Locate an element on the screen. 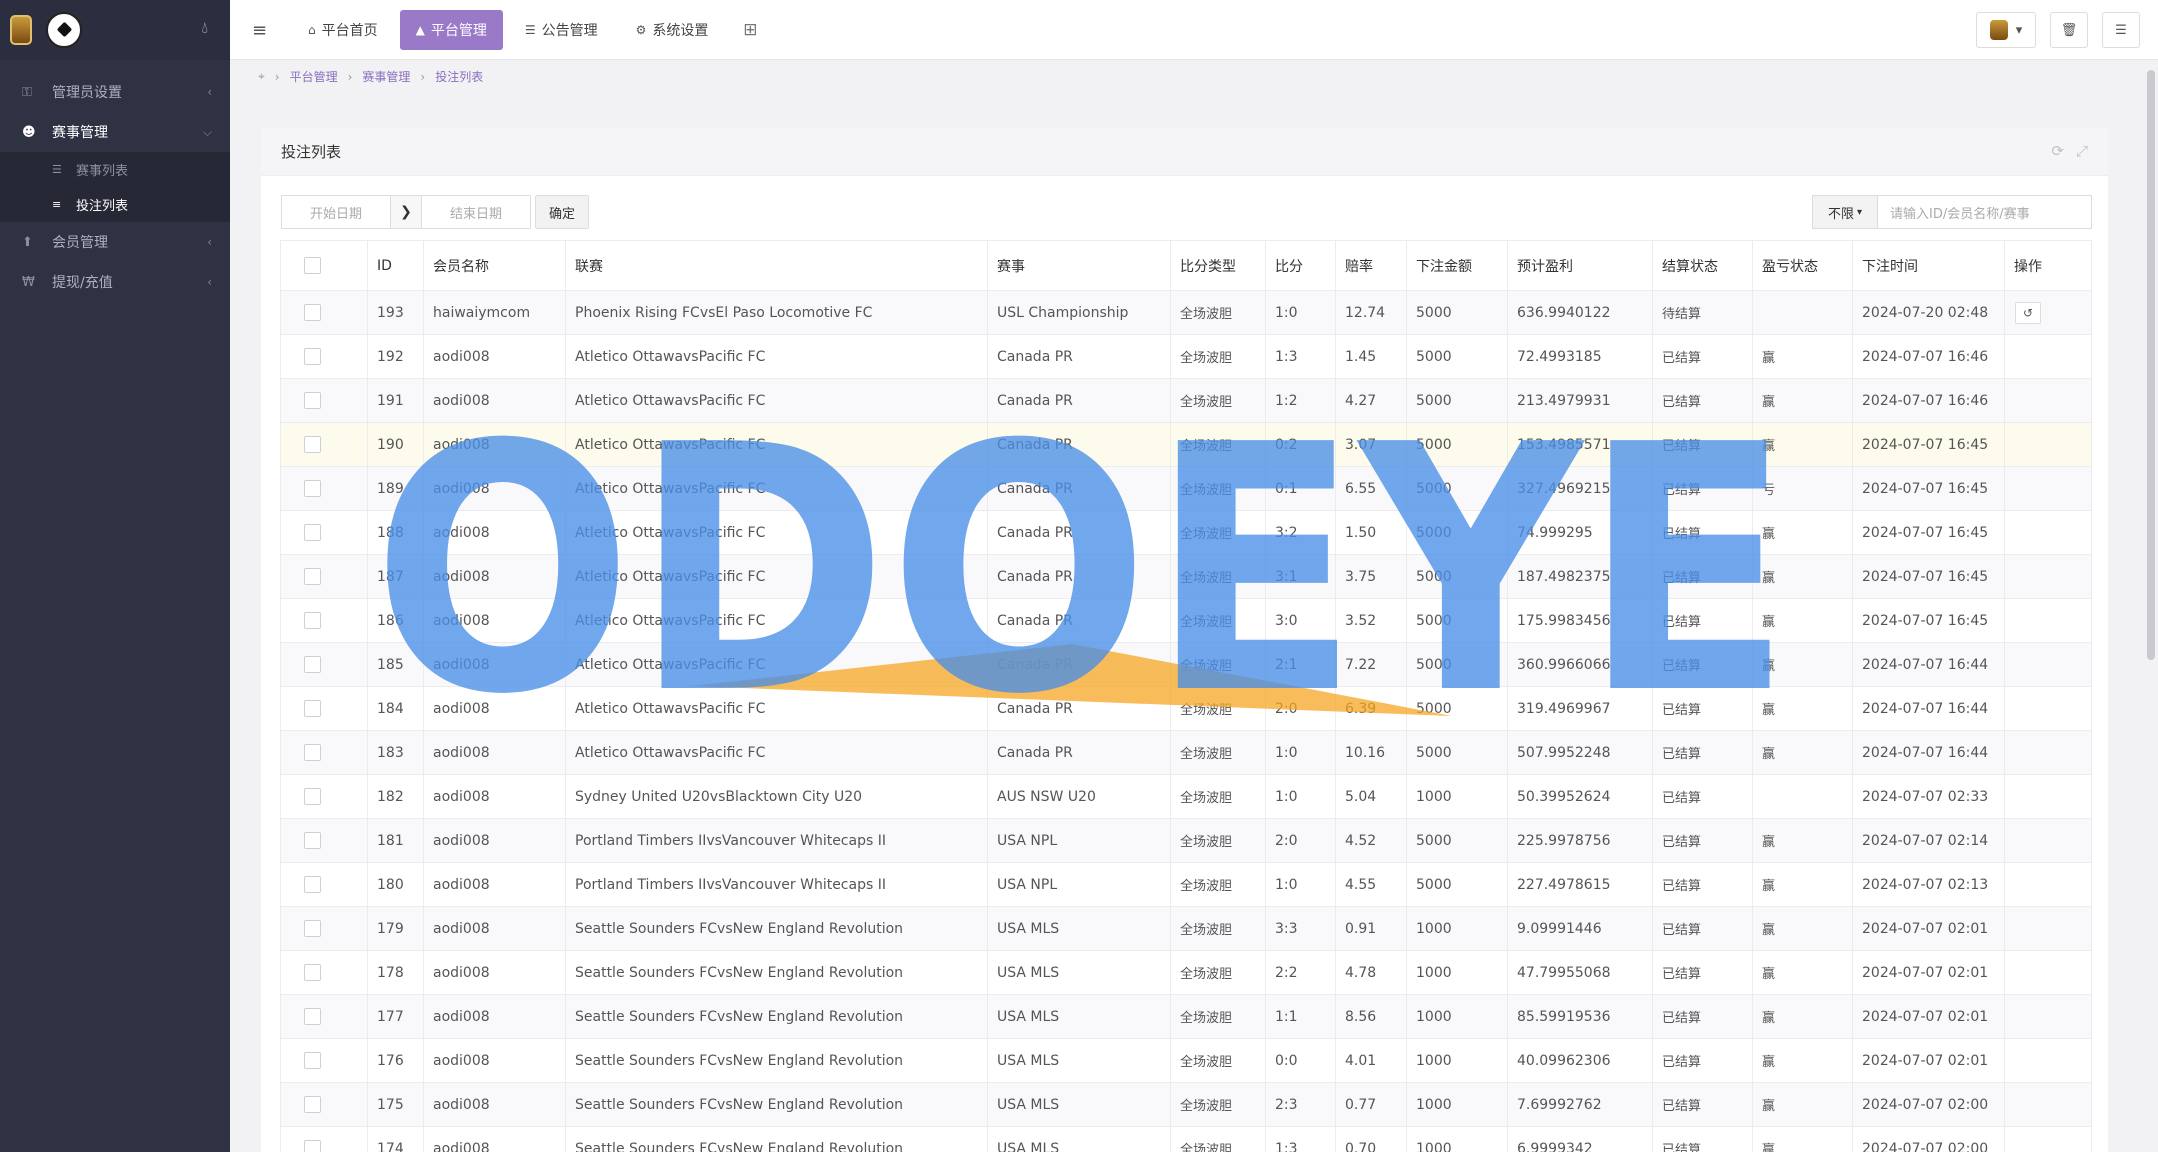 The height and width of the screenshot is (1152, 2158). breadcrumb: ⌖ › 平台管理 › 赛事管理 › 投注列表 is located at coordinates (370, 76).